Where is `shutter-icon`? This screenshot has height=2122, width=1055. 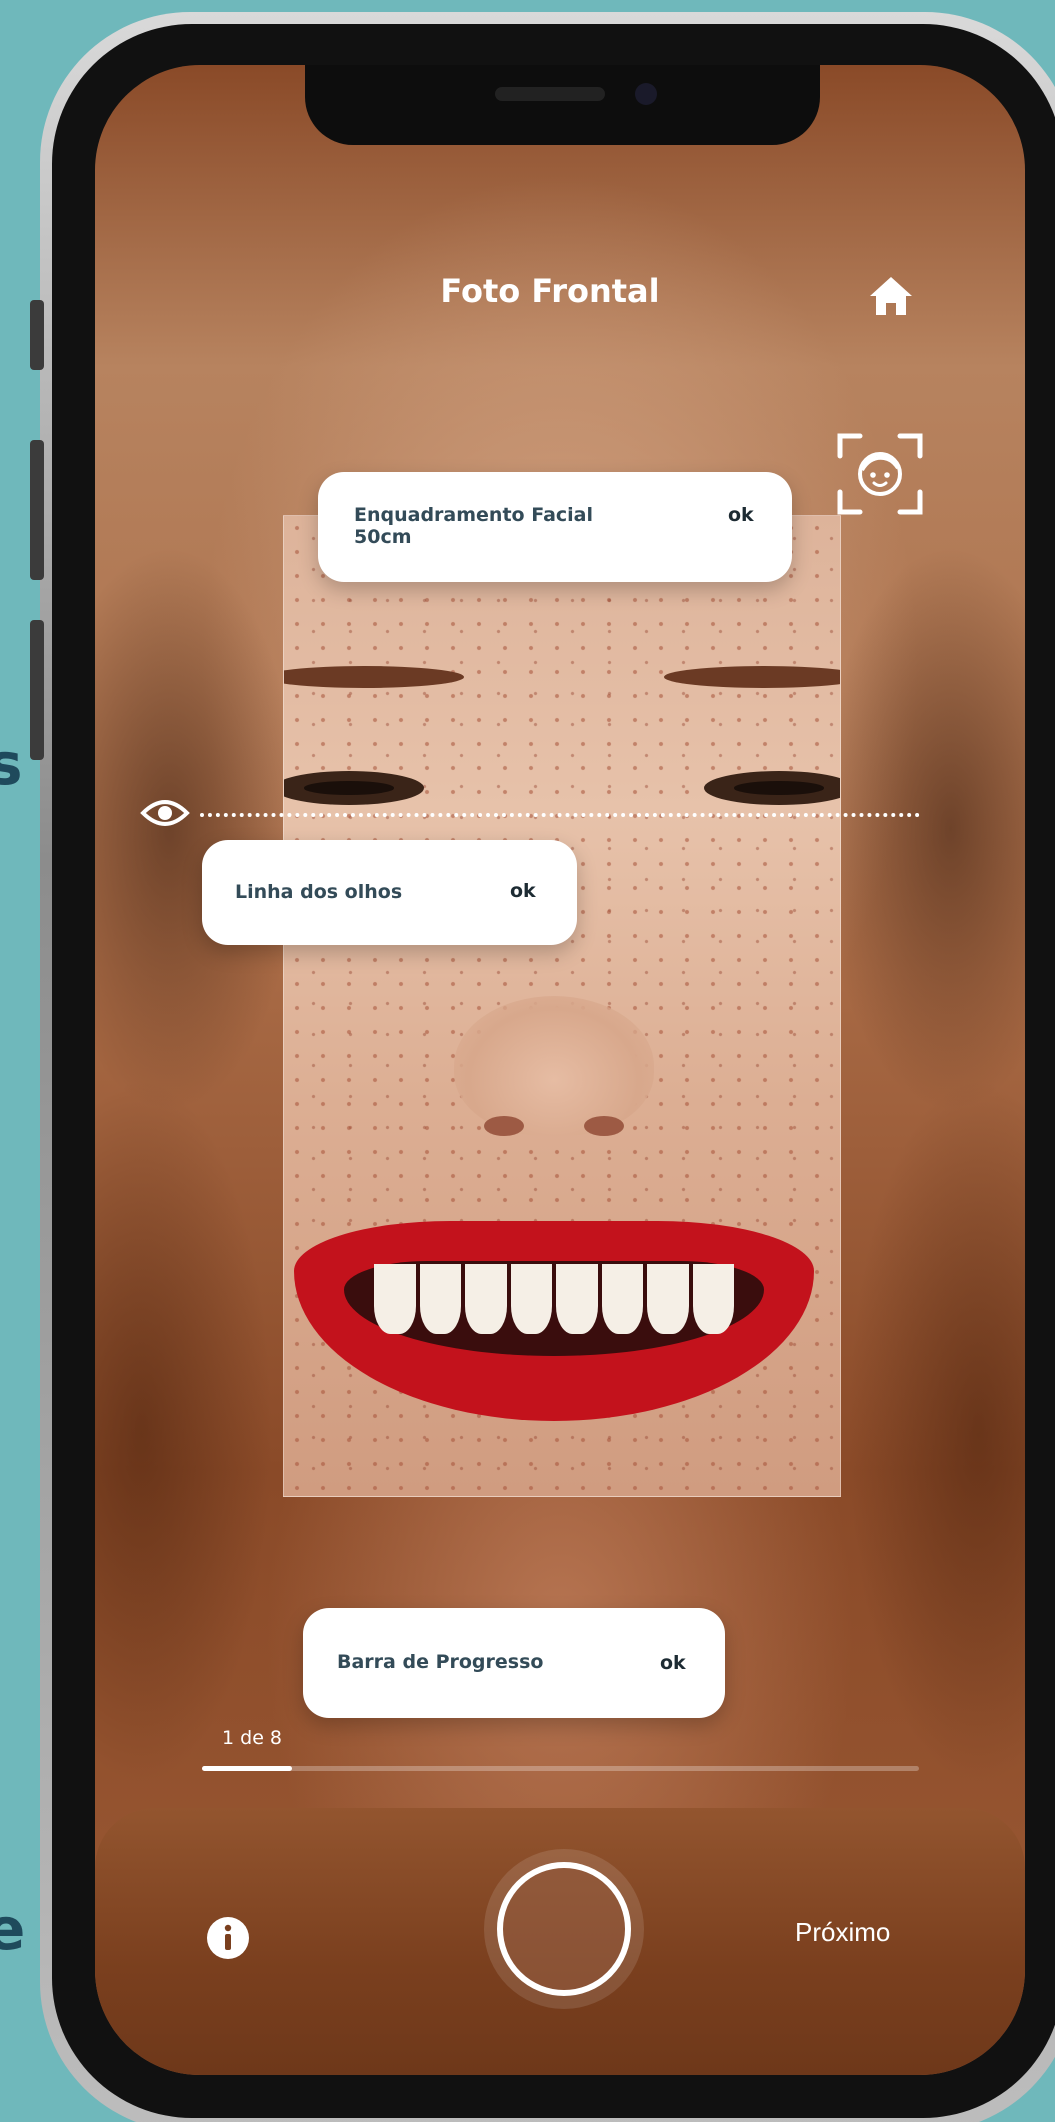 shutter-icon is located at coordinates (564, 1929).